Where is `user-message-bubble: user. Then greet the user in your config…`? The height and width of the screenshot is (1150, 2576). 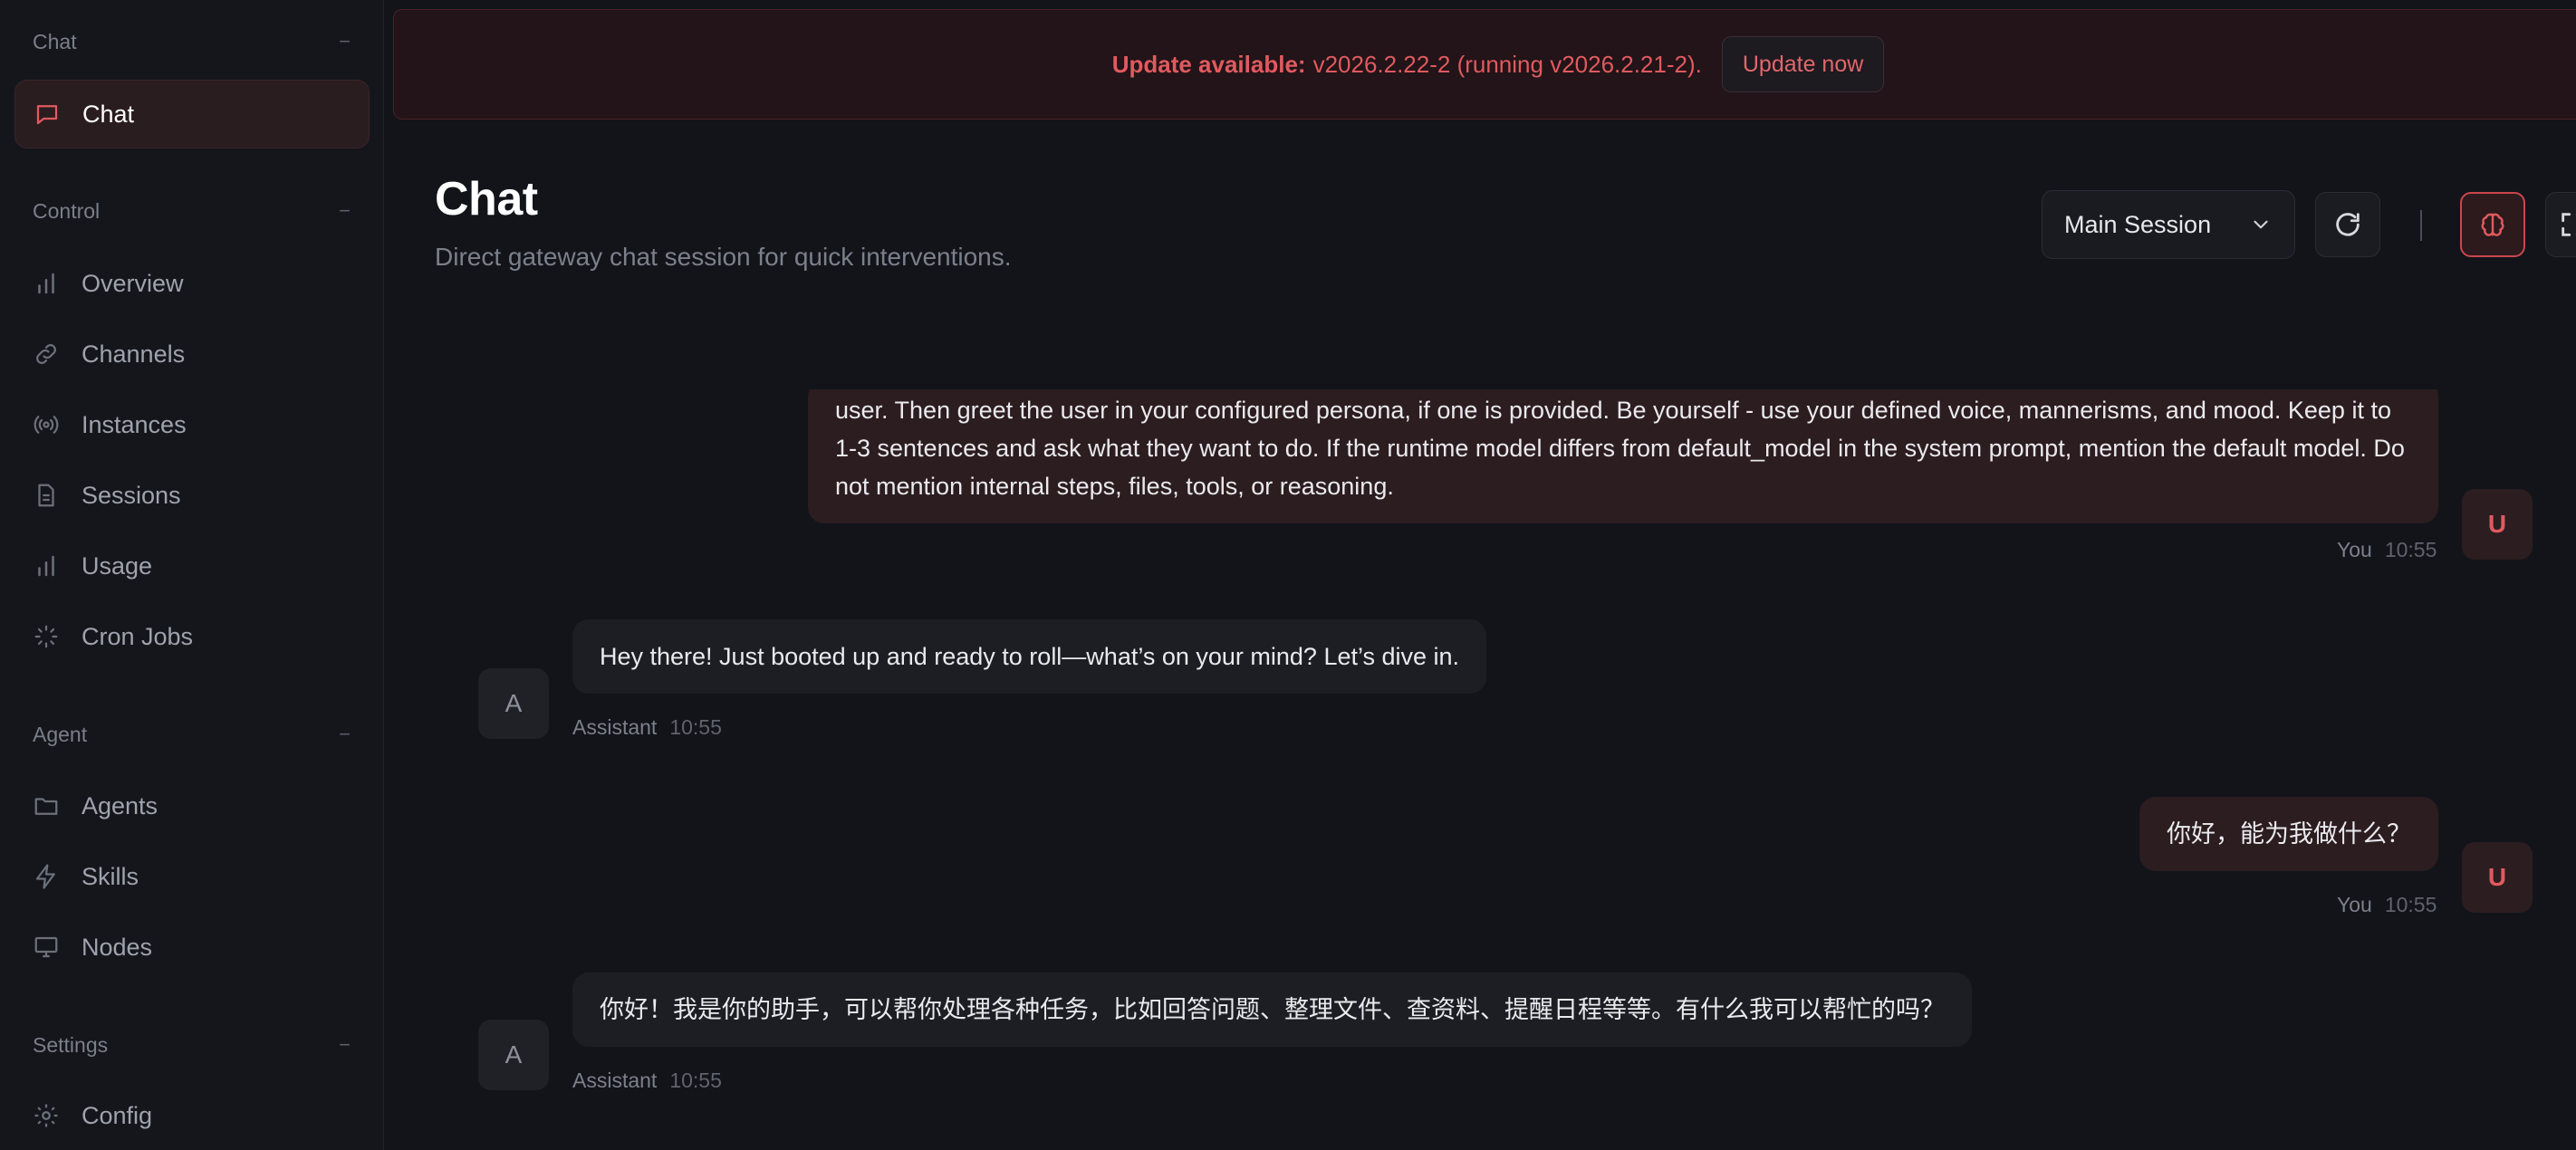 user-message-bubble: user. Then greet the user in your config… is located at coordinates (1623, 456).